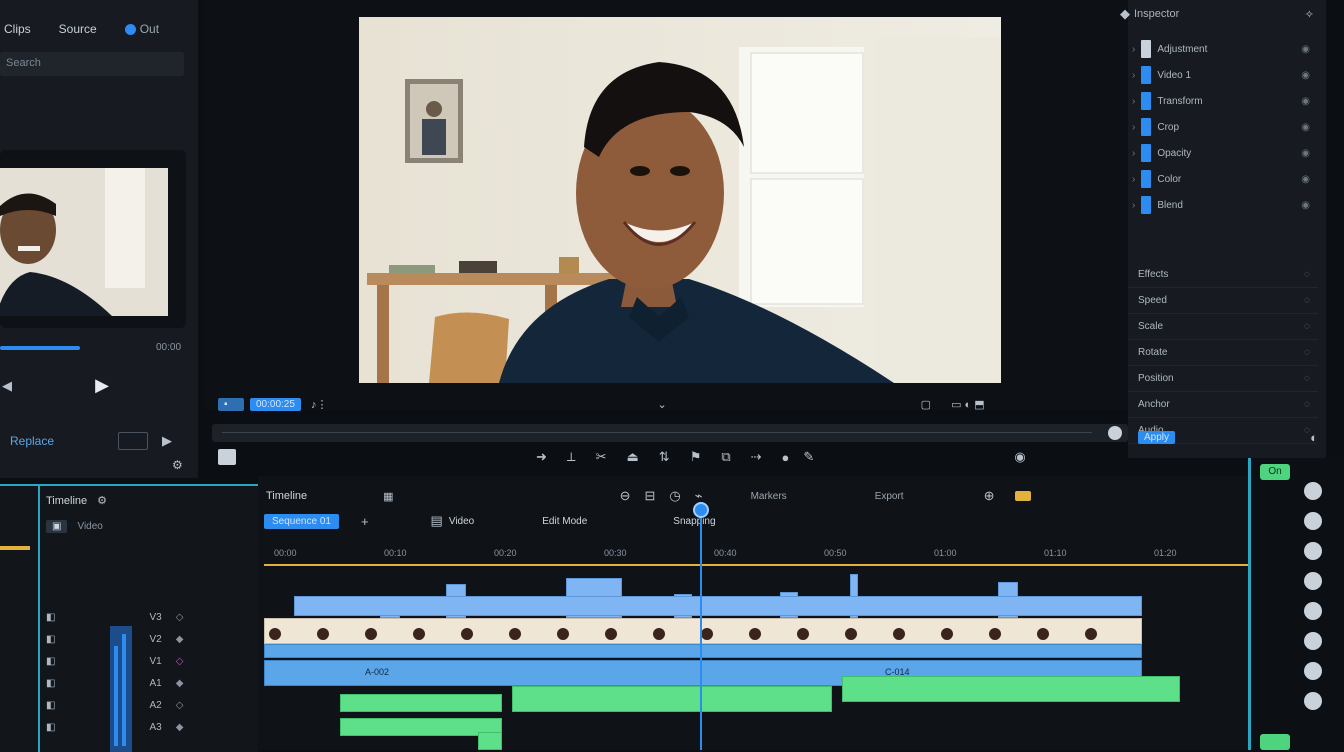 This screenshot has height=752, width=1344. What do you see at coordinates (151, 727) in the screenshot?
I see `track-header-row: ◧ A3 ◆` at bounding box center [151, 727].